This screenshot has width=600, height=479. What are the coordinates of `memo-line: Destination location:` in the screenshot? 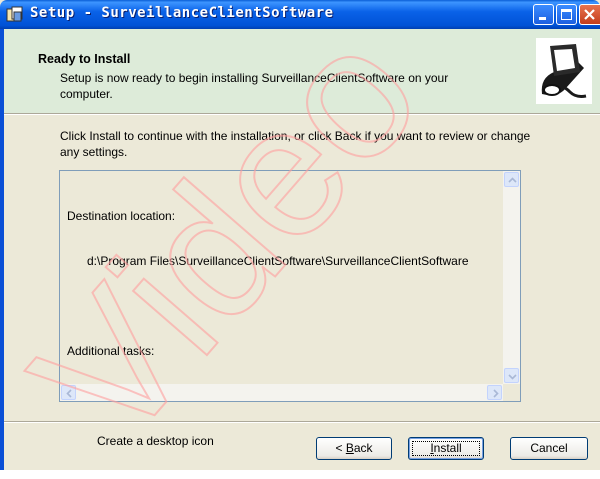 It's located at (121, 216).